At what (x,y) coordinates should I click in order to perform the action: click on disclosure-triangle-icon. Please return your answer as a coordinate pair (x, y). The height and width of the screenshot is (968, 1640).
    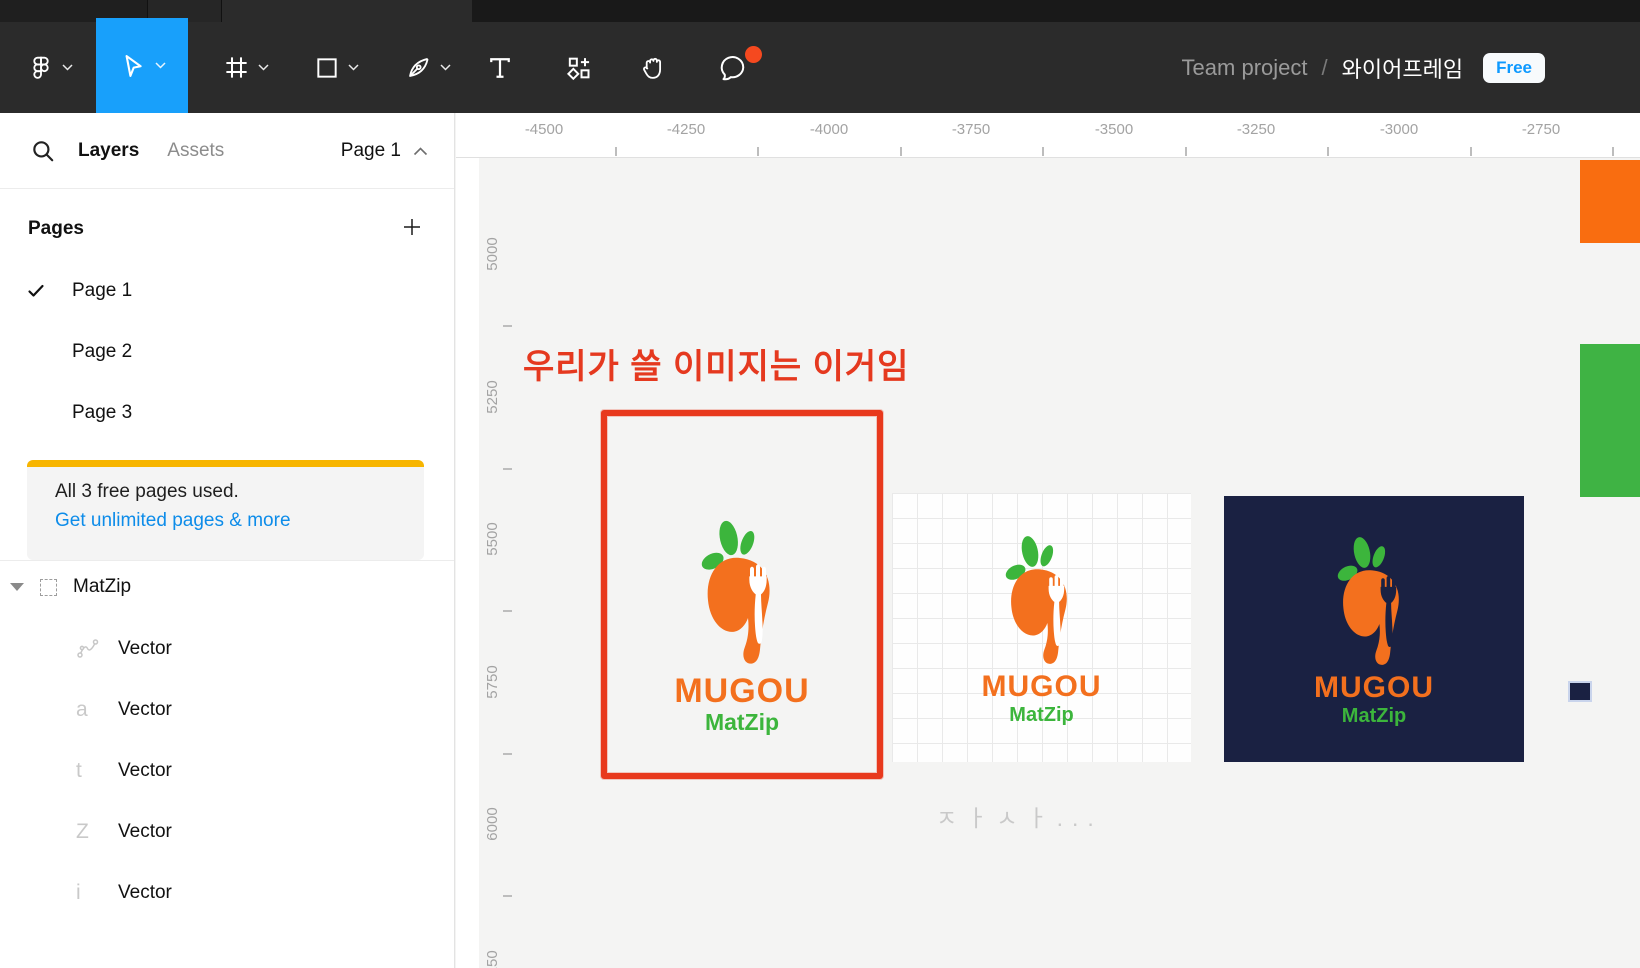
    Looking at the image, I should click on (17, 587).